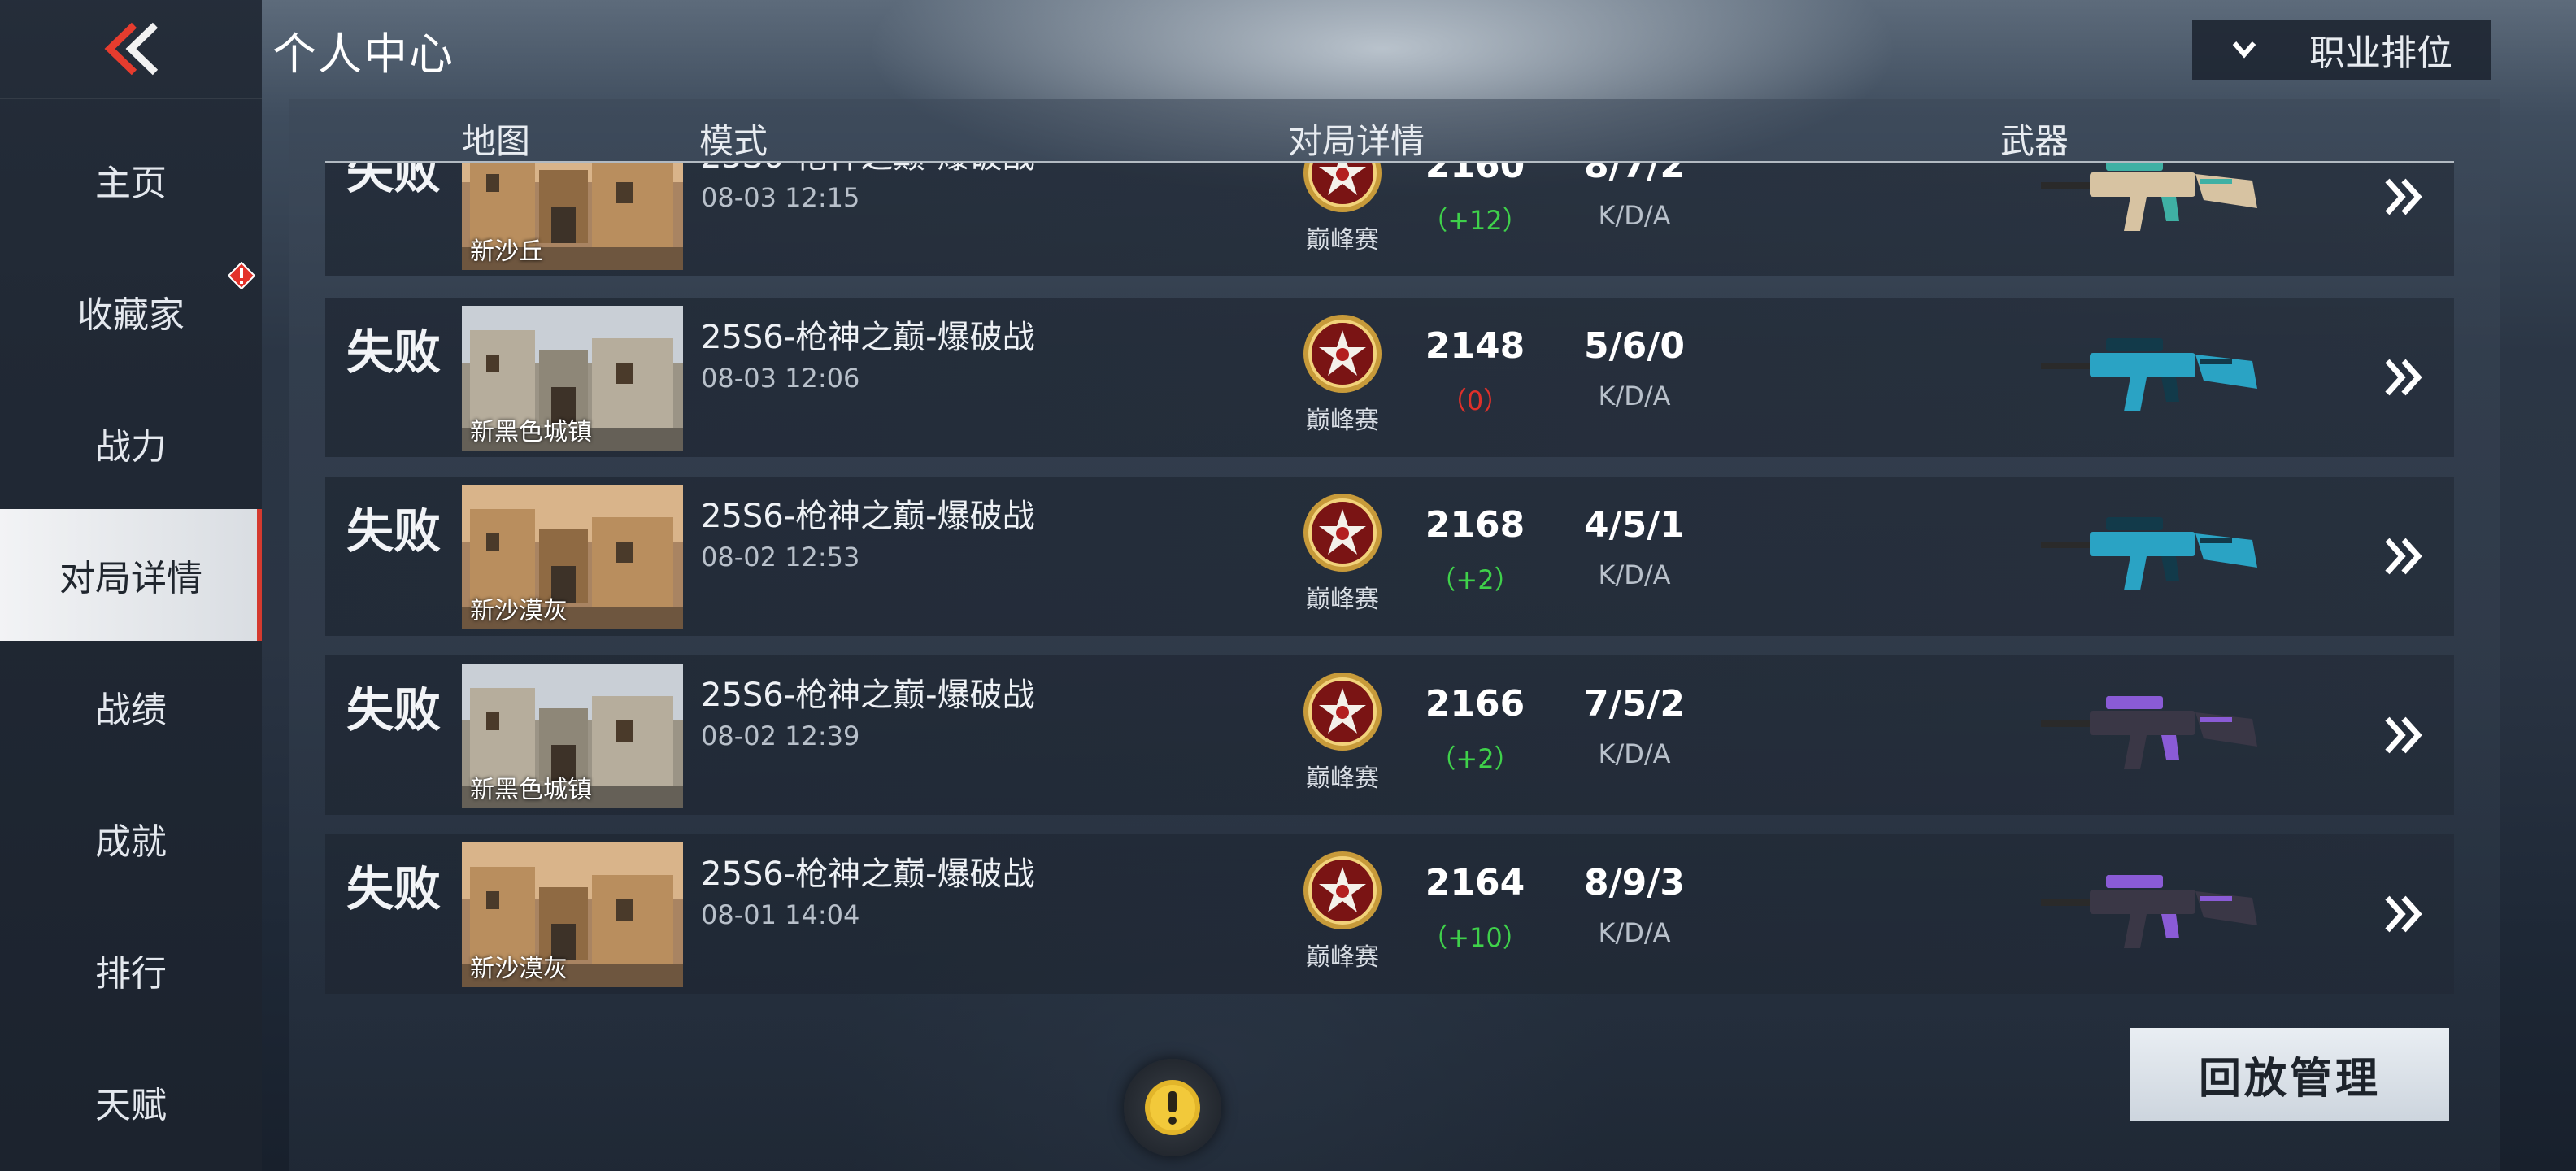 The height and width of the screenshot is (1171, 2576). I want to click on back-button, so click(131, 49).